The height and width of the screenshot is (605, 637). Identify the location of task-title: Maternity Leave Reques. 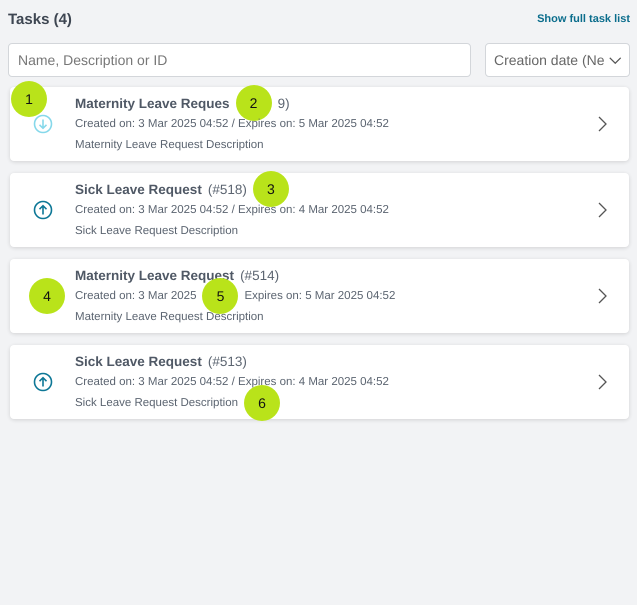
(152, 103).